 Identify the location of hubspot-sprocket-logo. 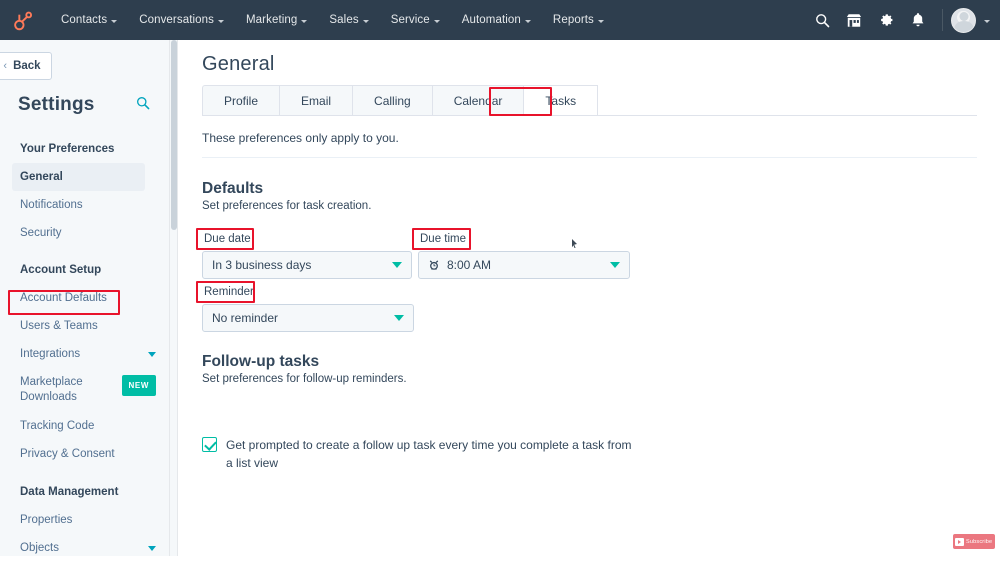
(23, 20).